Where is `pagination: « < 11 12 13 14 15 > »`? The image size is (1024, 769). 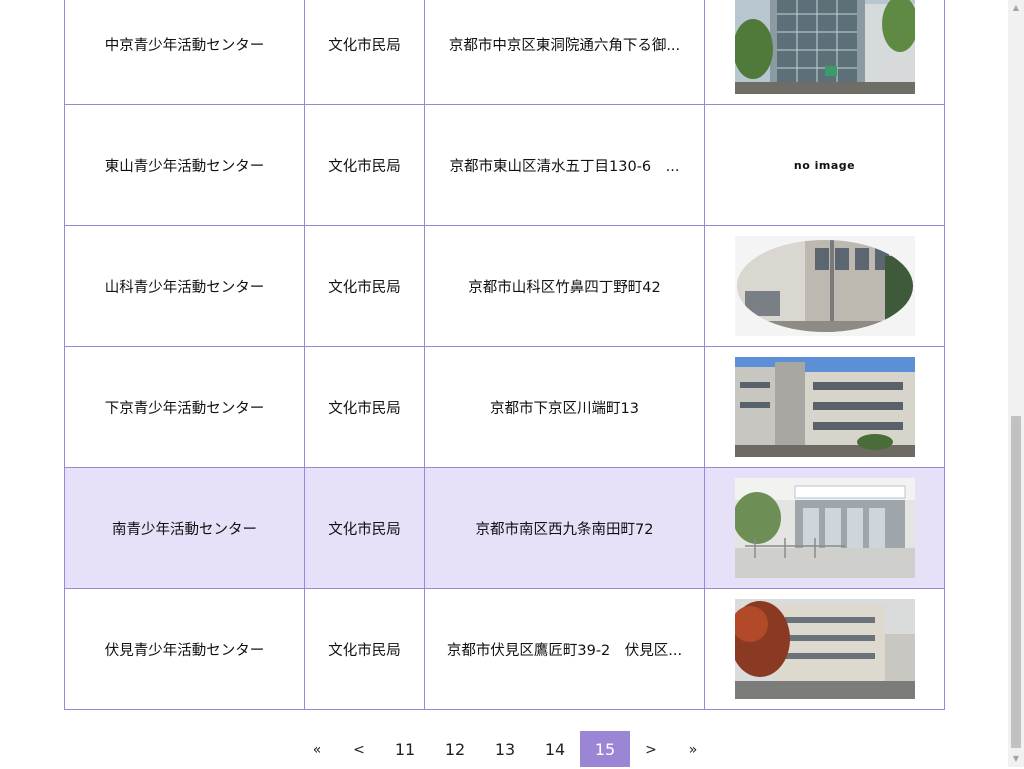
pagination: « < 11 12 13 14 15 > » is located at coordinates (505, 749).